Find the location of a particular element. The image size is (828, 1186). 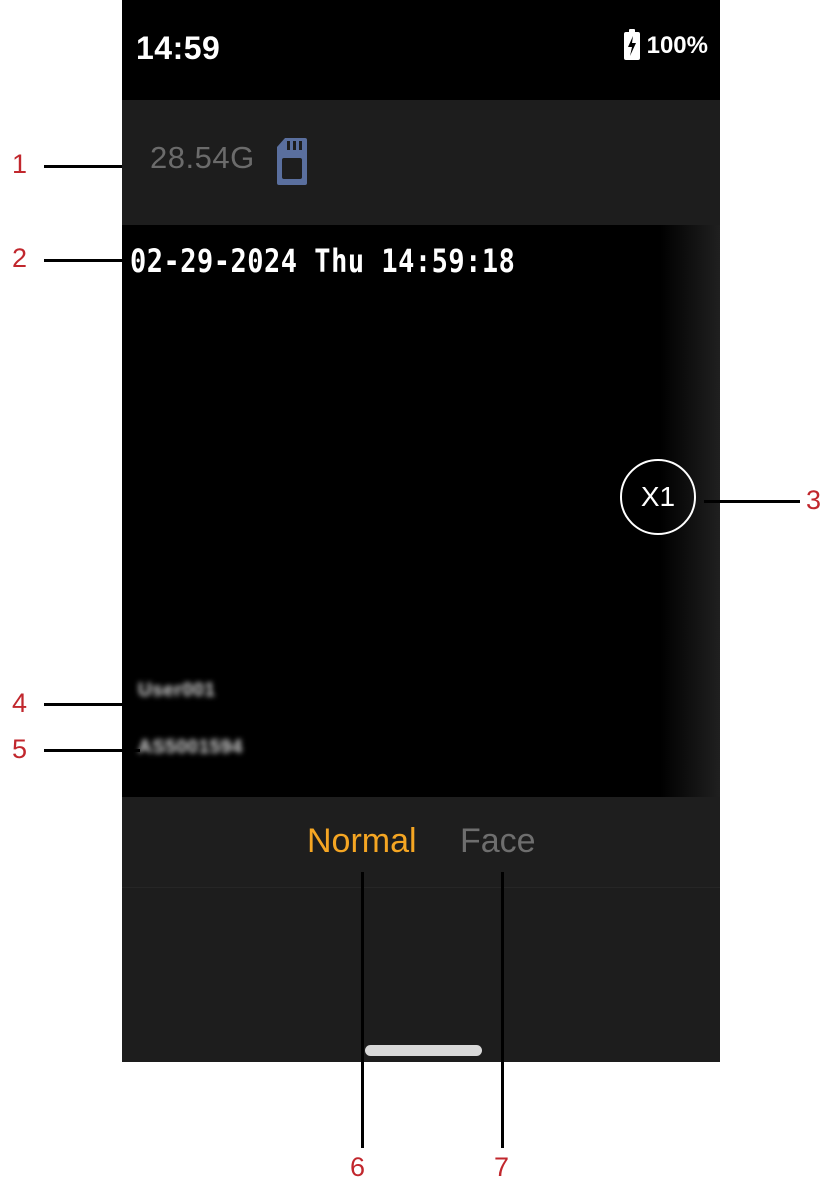

callout-number-1: 1 is located at coordinates (20, 164).